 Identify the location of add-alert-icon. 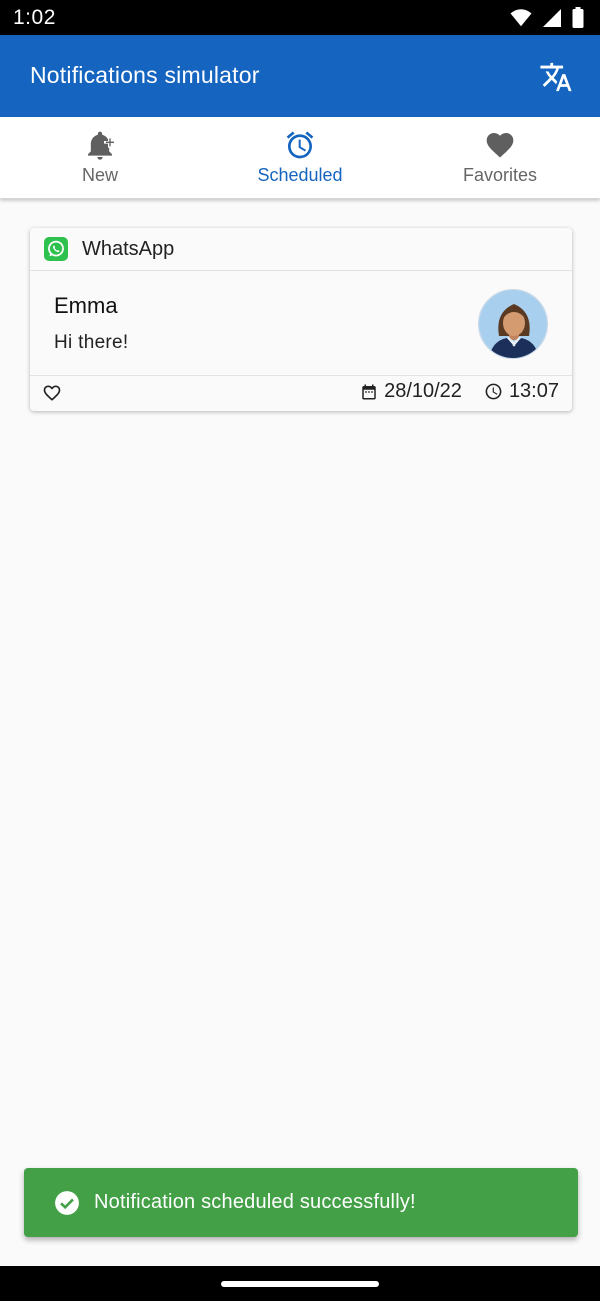
(101, 145).